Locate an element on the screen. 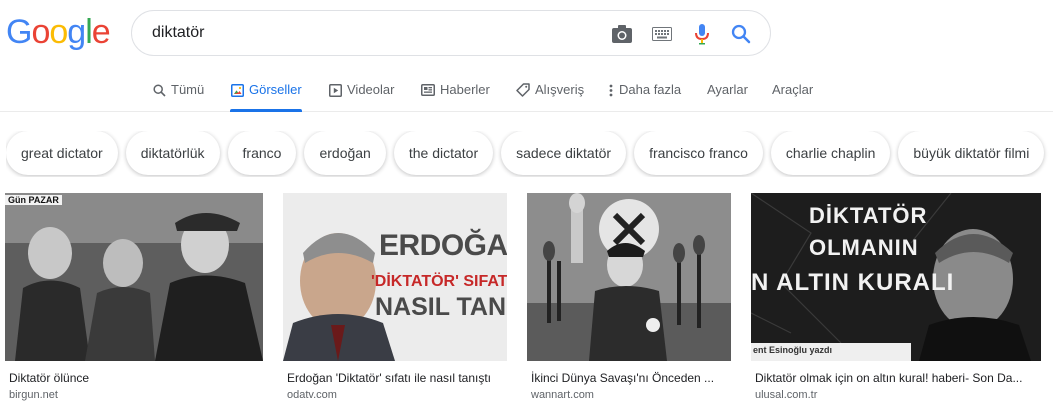  result-source: birgun.net is located at coordinates (33, 395).